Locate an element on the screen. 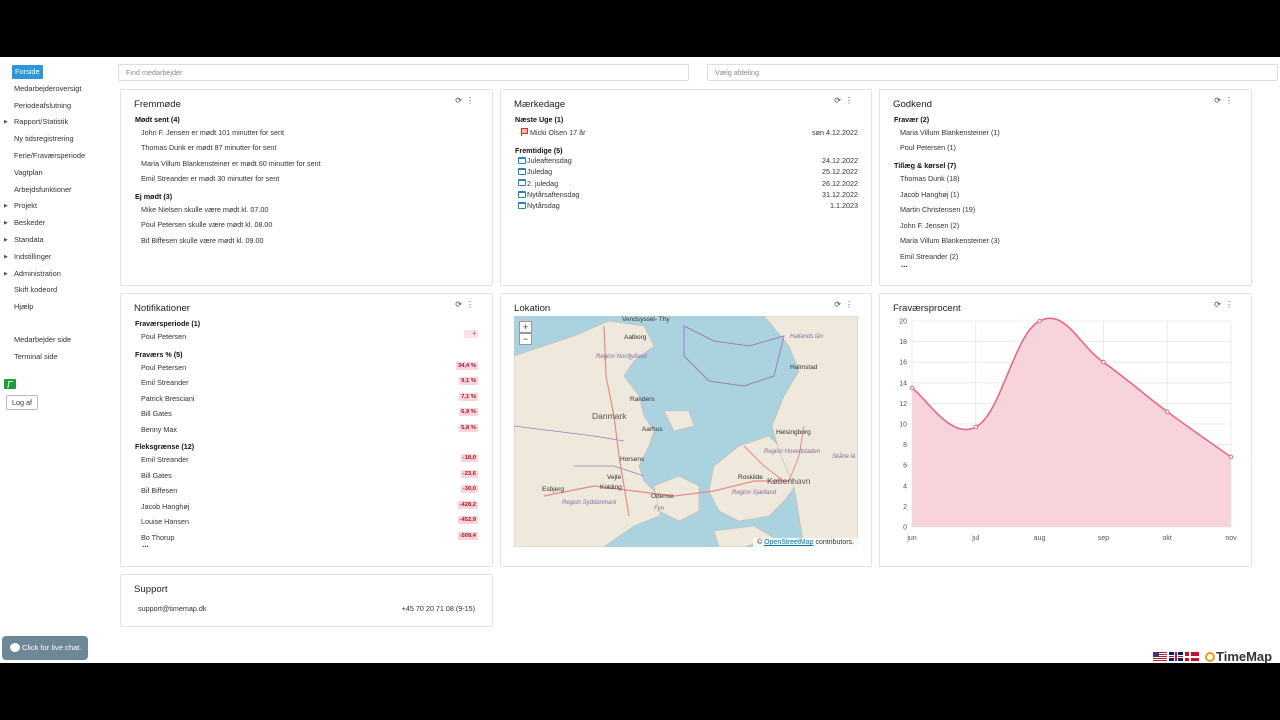  sidebar-item: Hjælp is located at coordinates (56, 307).